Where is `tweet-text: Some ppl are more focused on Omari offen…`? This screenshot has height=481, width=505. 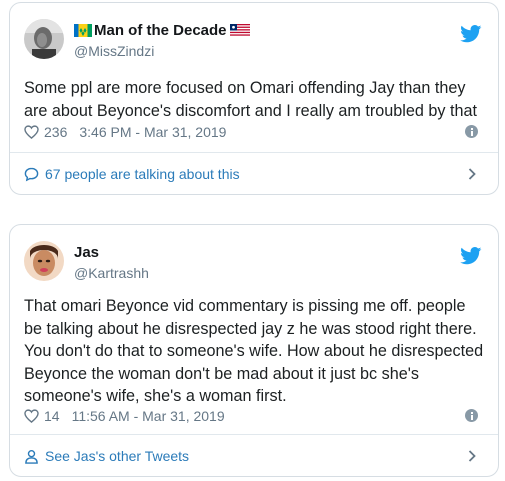 tweet-text: Some ppl are more focused on Omari offen… is located at coordinates (250, 99).